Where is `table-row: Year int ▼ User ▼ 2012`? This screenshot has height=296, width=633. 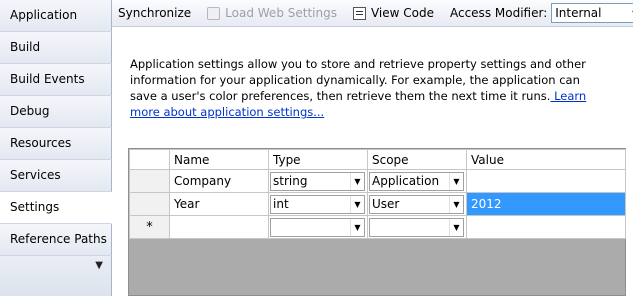 table-row: Year int ▼ User ▼ 2012 is located at coordinates (377, 204).